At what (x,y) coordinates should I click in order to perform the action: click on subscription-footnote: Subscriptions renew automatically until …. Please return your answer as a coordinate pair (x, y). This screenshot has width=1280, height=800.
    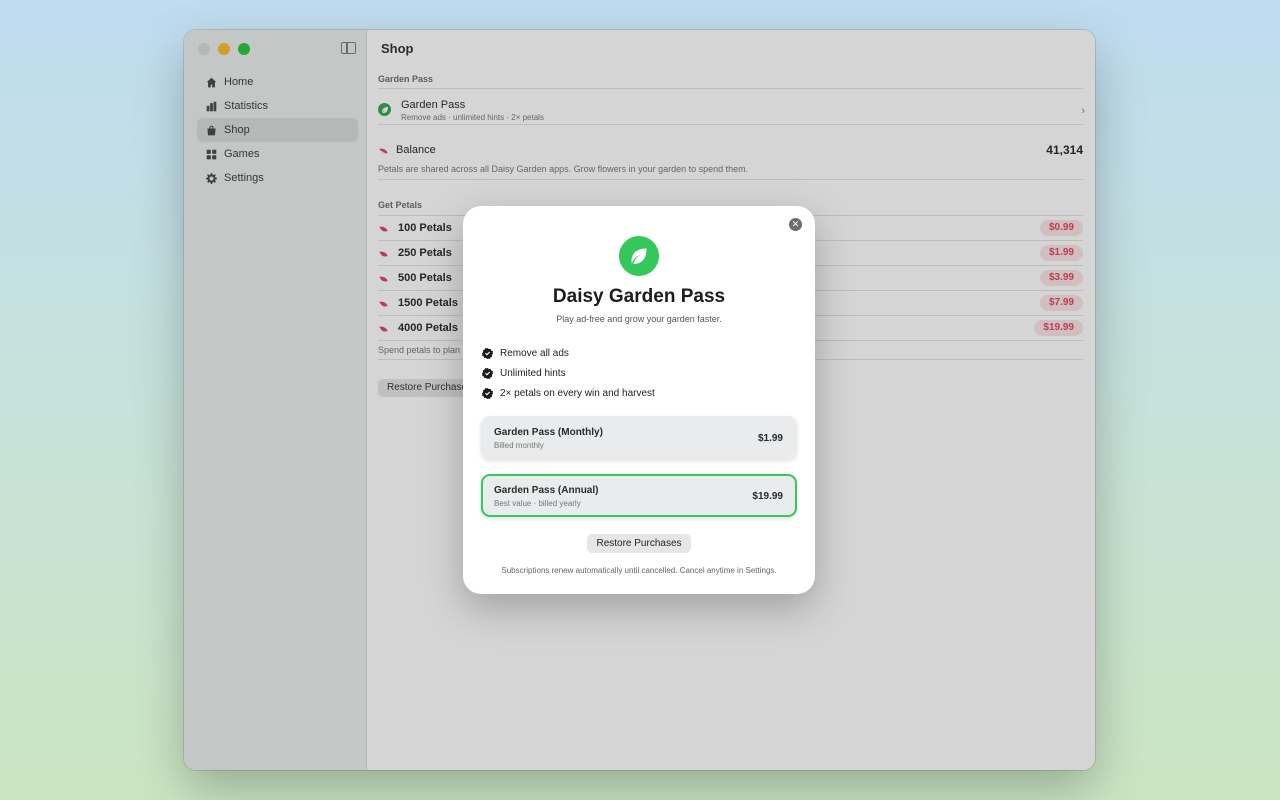
    Looking at the image, I should click on (639, 570).